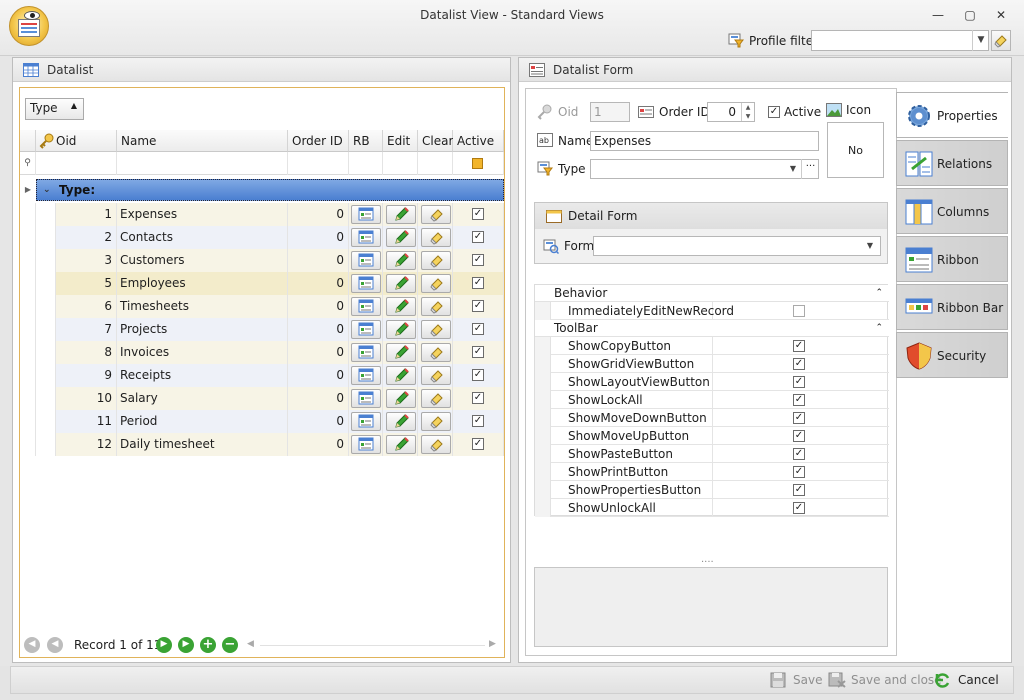  I want to click on add-record-button: +, so click(208, 645).